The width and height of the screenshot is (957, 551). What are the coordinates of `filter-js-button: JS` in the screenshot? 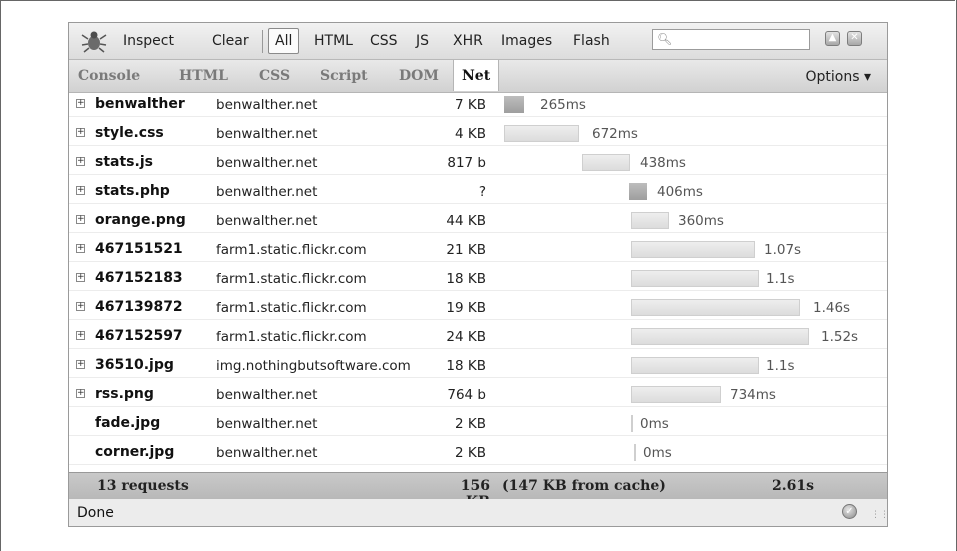 It's located at (422, 41).